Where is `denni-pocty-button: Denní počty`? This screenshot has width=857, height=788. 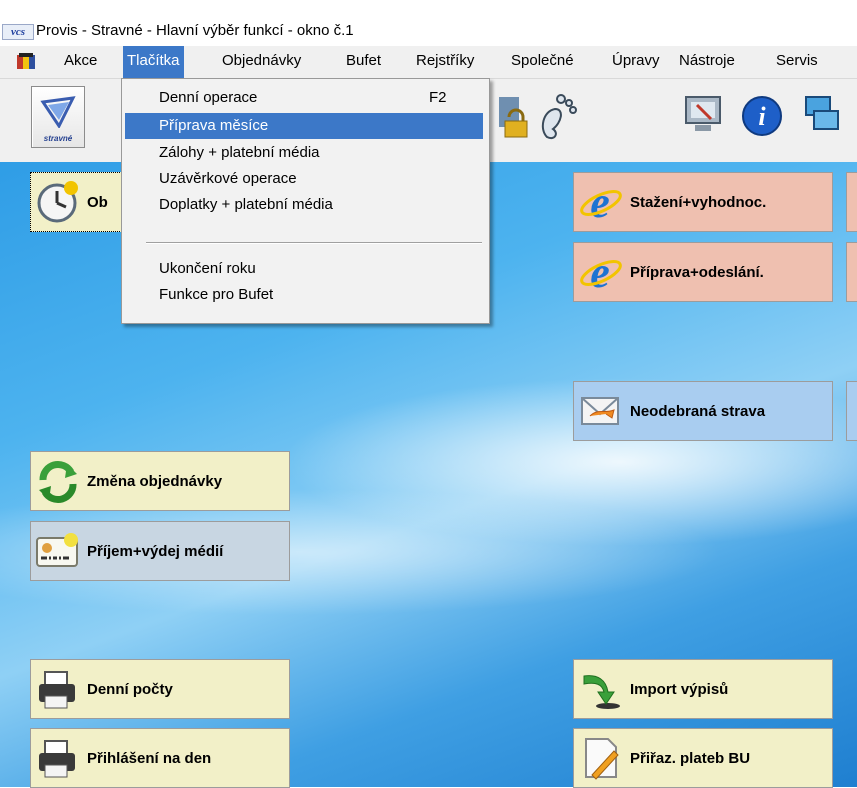 denni-pocty-button: Denní počty is located at coordinates (160, 689).